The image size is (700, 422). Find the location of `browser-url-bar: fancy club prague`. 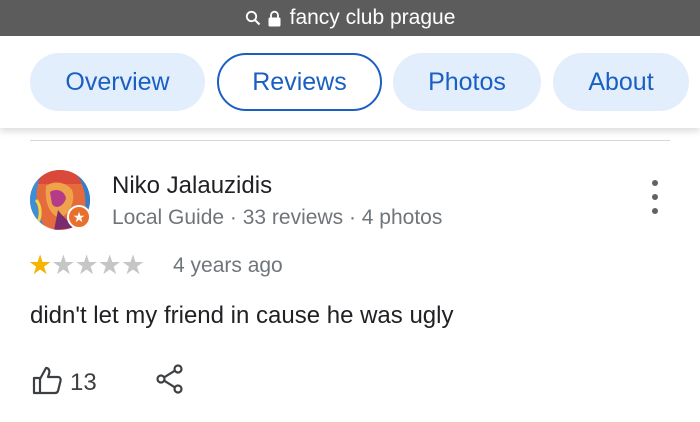

browser-url-bar: fancy club prague is located at coordinates (350, 18).